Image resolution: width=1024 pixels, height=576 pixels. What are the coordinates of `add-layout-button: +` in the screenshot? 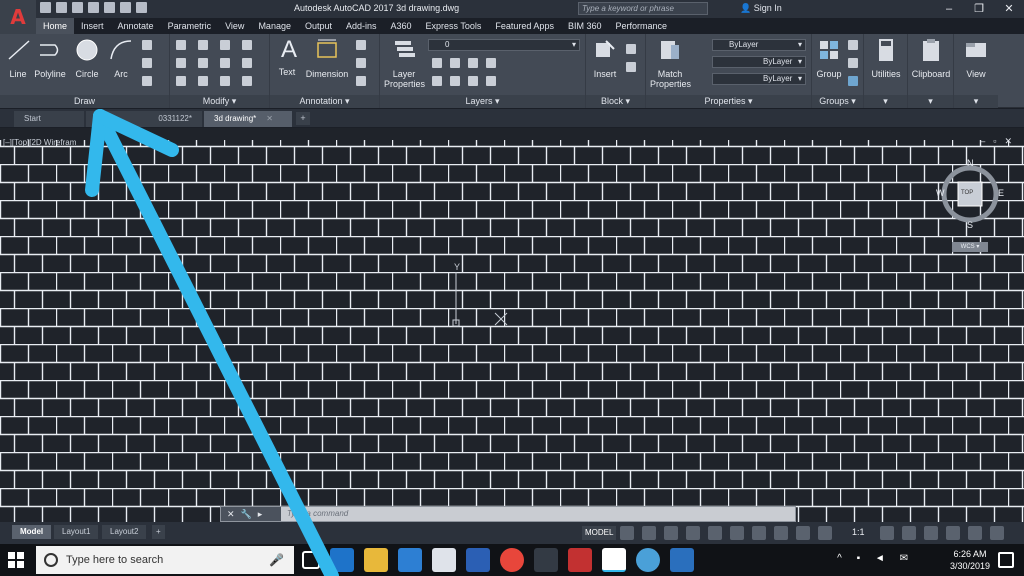 It's located at (158, 532).